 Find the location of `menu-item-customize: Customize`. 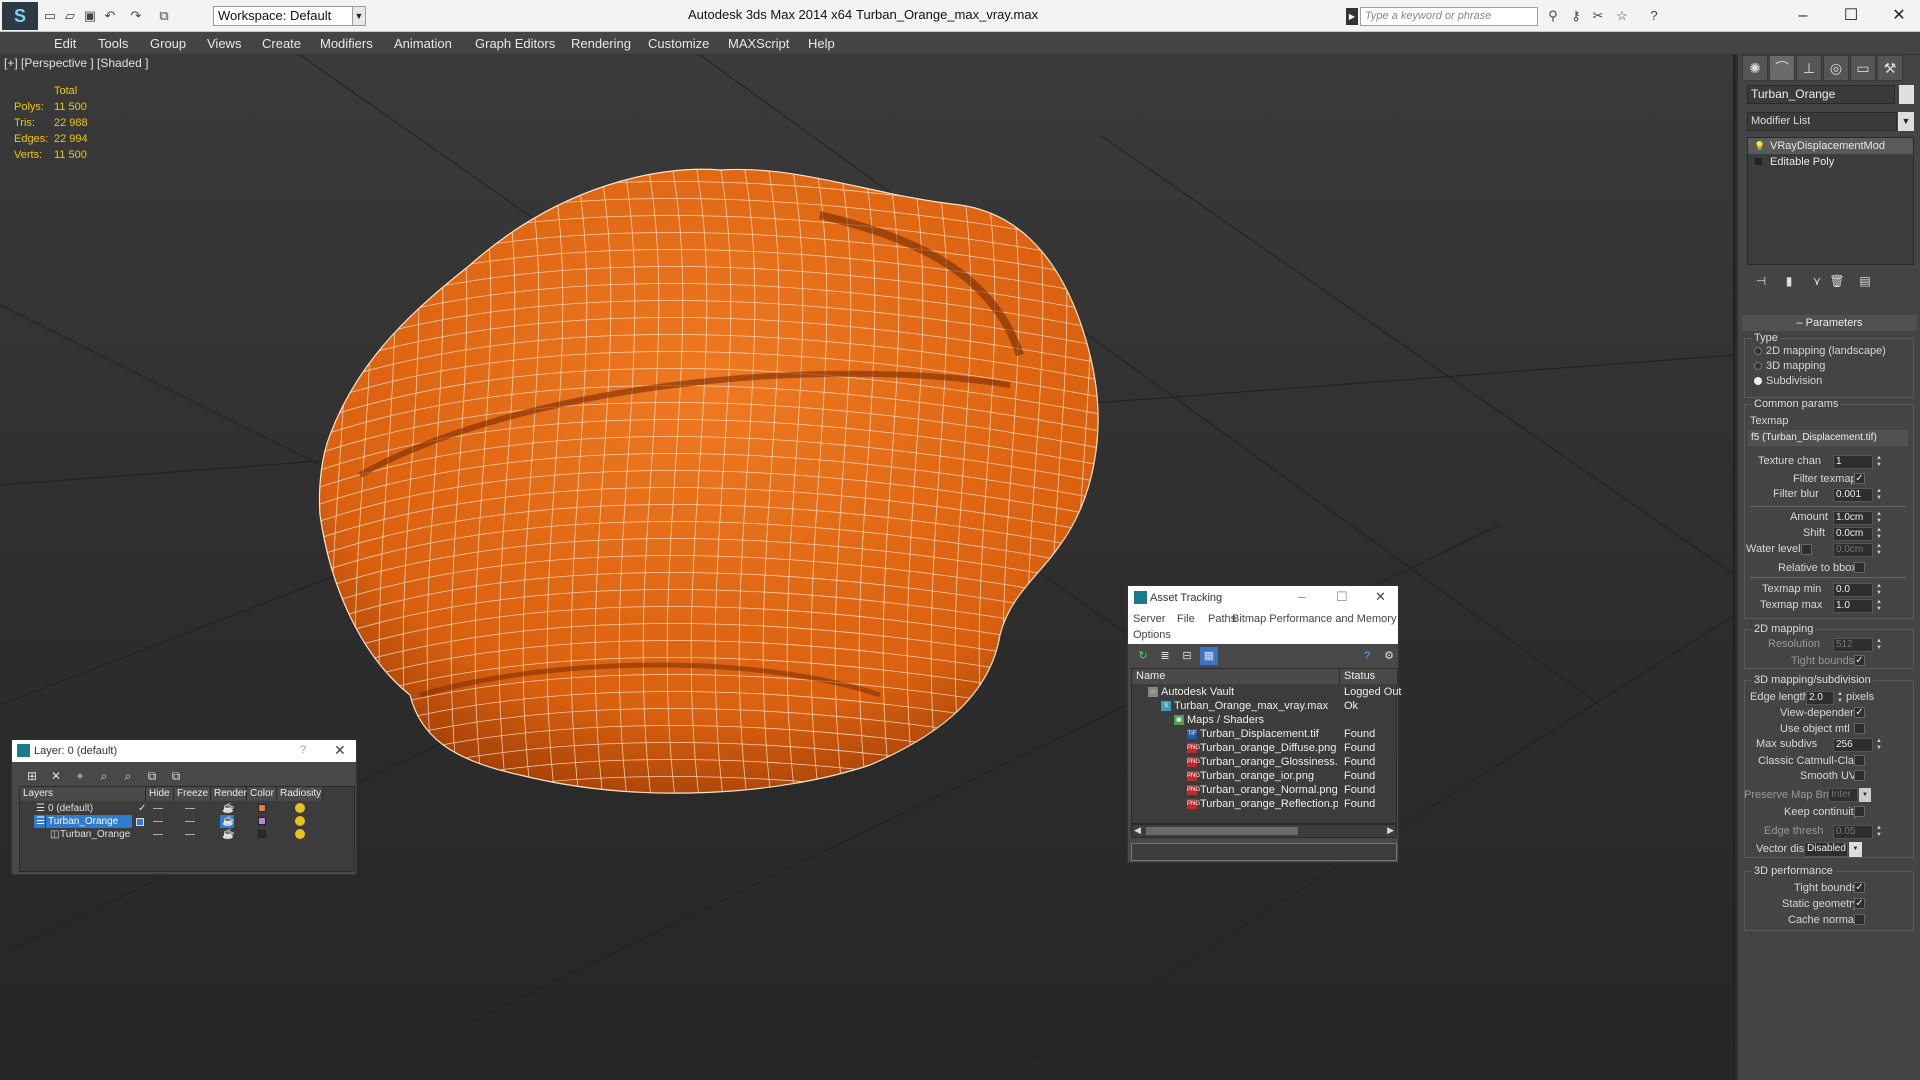

menu-item-customize: Customize is located at coordinates (678, 43).